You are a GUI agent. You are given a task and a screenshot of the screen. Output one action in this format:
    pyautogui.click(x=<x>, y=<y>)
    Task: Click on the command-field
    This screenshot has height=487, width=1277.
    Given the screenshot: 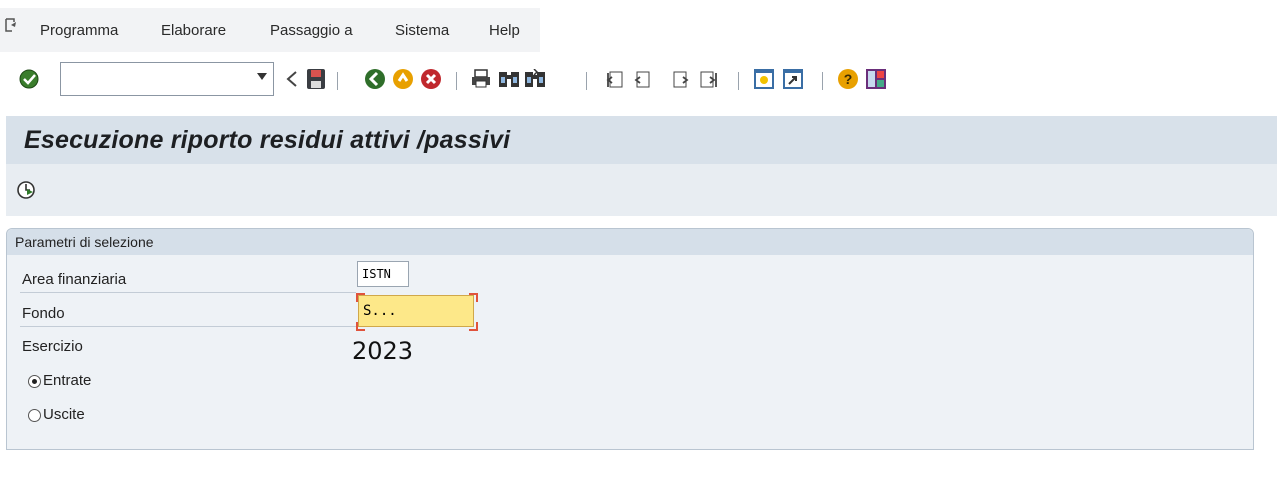 What is the action you would take?
    pyautogui.click(x=167, y=79)
    